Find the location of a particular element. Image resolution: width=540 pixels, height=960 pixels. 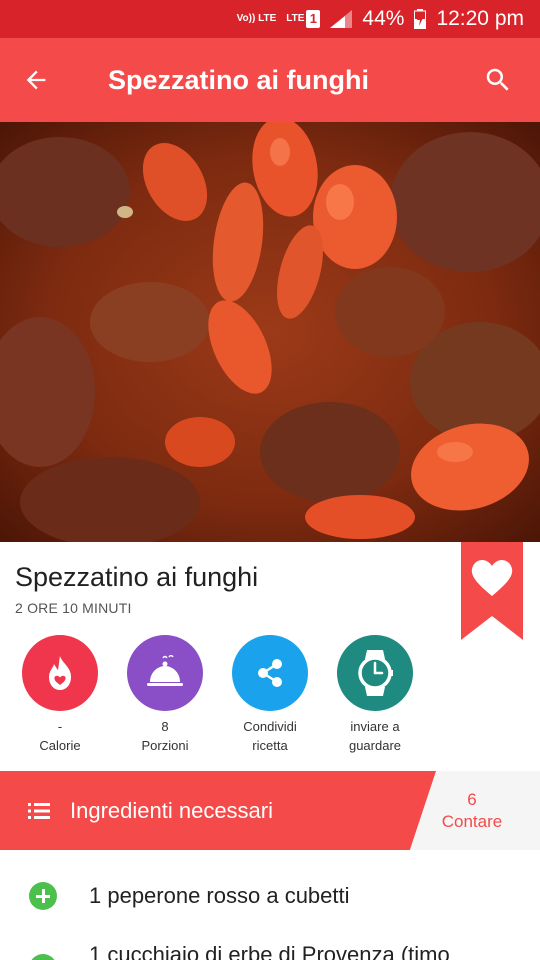

share-line1: Condividi is located at coordinates (270, 726).